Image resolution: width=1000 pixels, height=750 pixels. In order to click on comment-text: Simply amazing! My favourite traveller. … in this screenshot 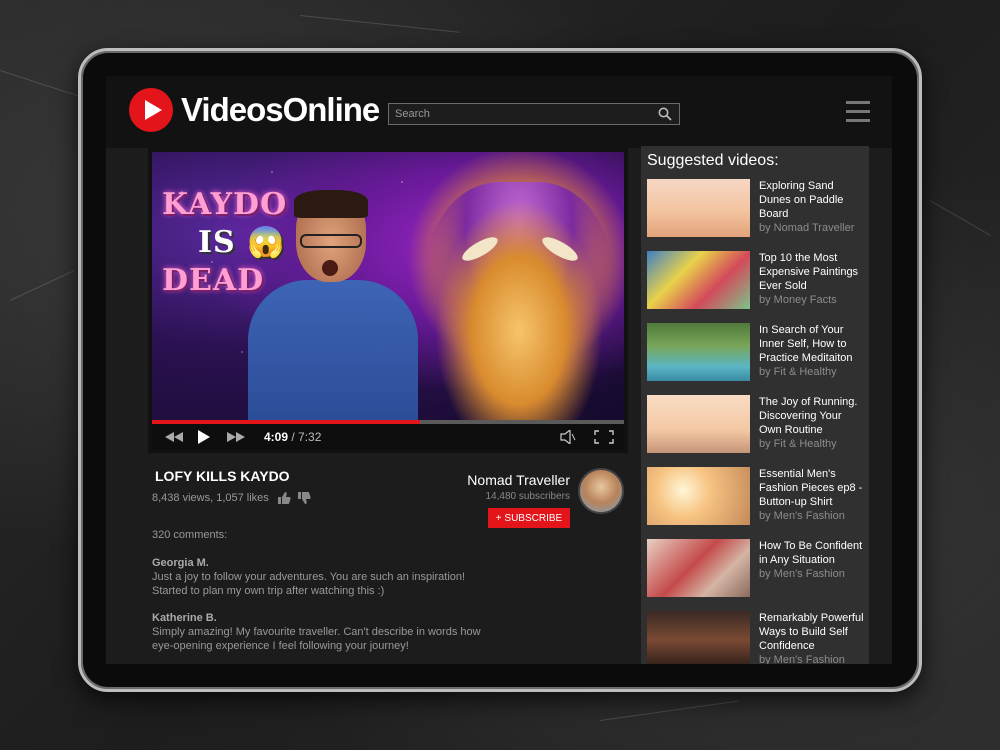, I will do `click(316, 639)`.